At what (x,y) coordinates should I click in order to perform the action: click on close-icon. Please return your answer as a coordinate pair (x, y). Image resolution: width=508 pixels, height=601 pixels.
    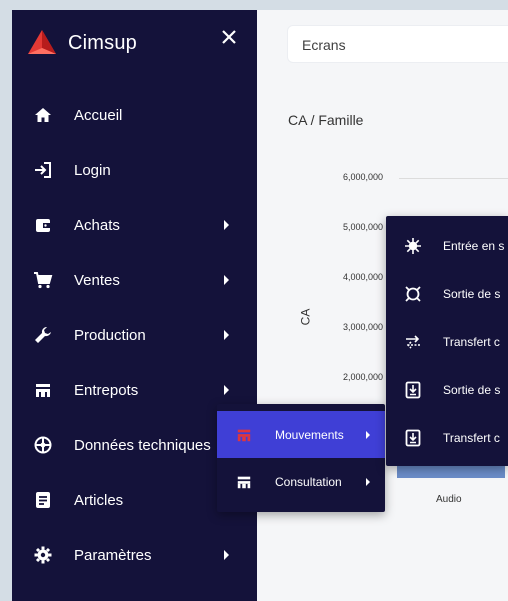
    Looking at the image, I should click on (229, 37).